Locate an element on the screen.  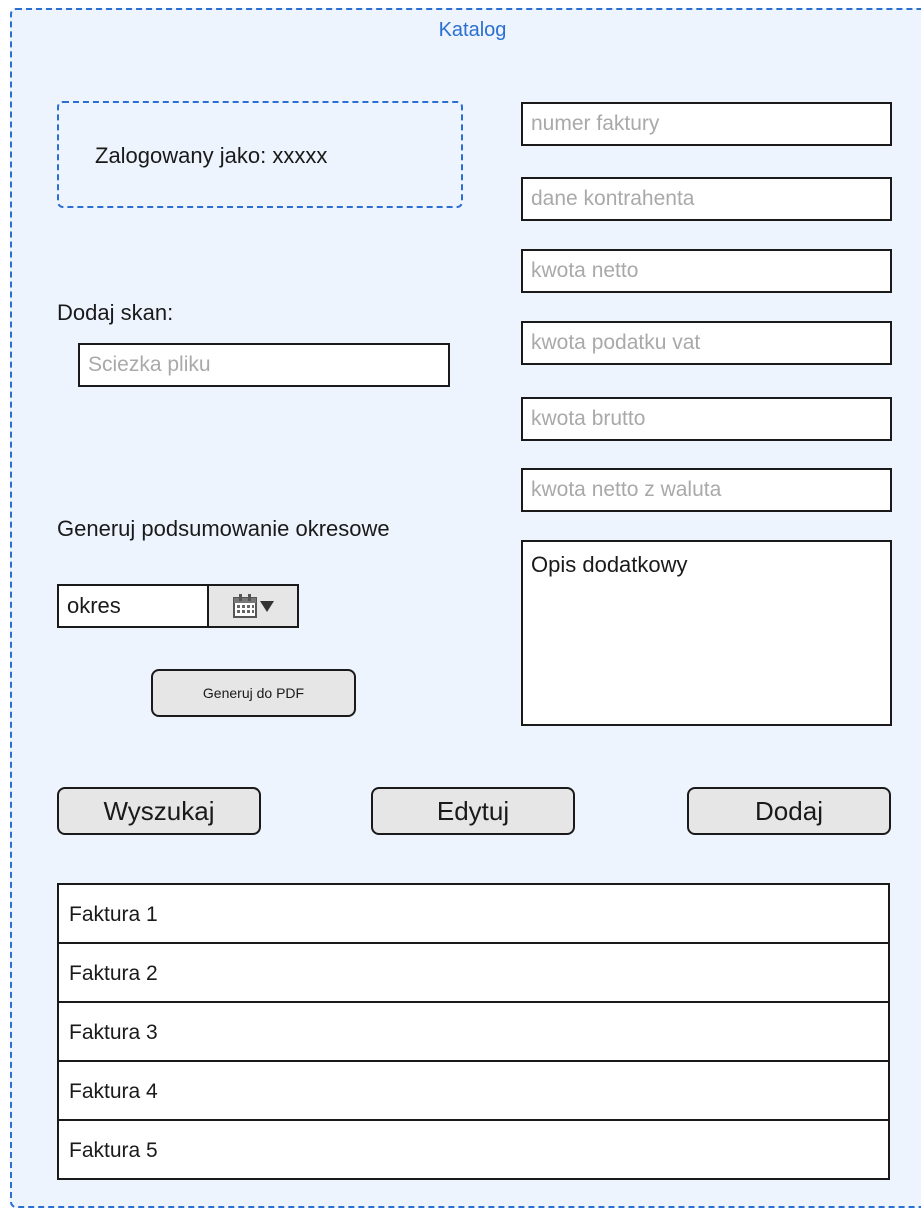
user-info-box: Zalogowany jako: xxxxx is located at coordinates (260, 154).